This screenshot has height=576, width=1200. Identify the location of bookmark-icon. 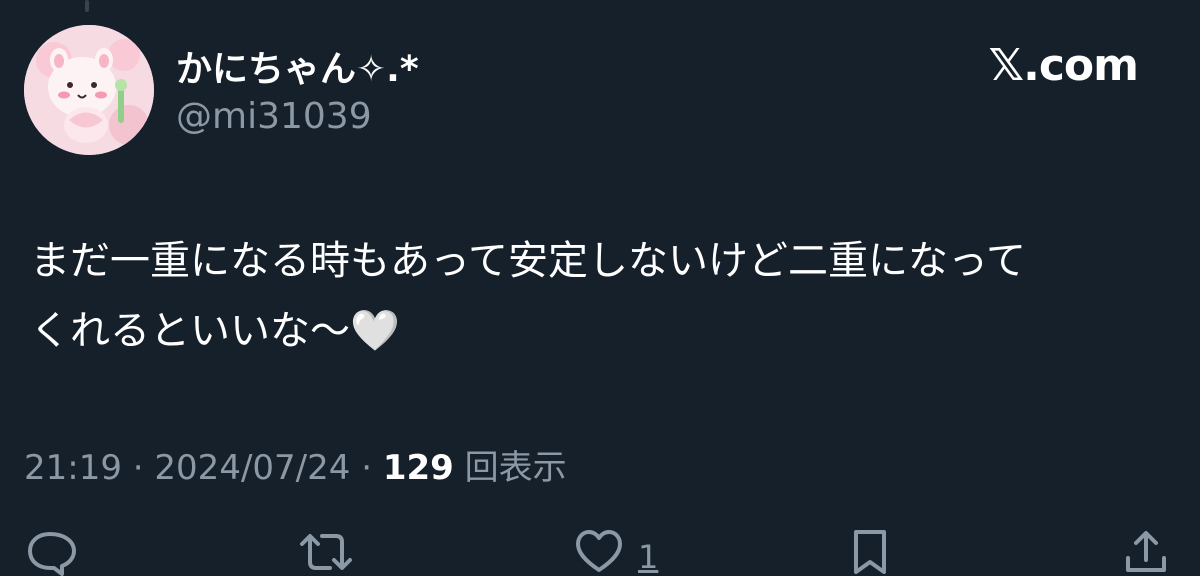
(870, 552).